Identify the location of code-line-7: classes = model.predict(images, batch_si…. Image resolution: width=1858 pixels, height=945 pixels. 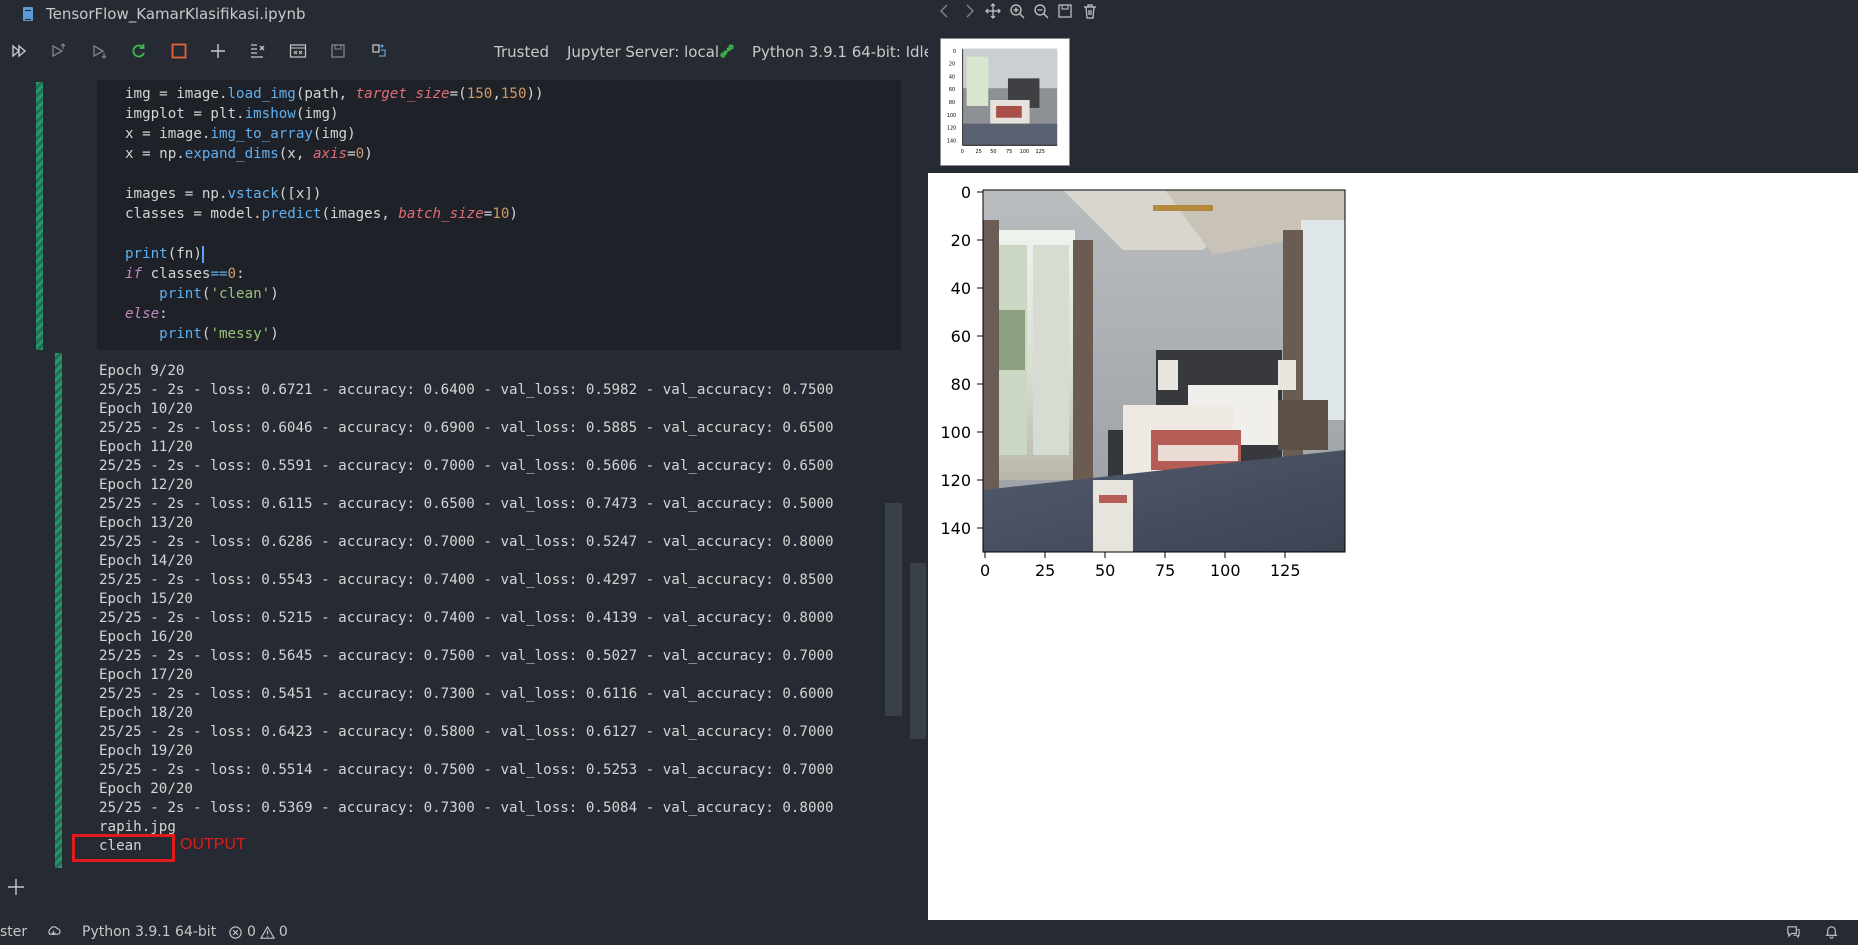
(321, 214).